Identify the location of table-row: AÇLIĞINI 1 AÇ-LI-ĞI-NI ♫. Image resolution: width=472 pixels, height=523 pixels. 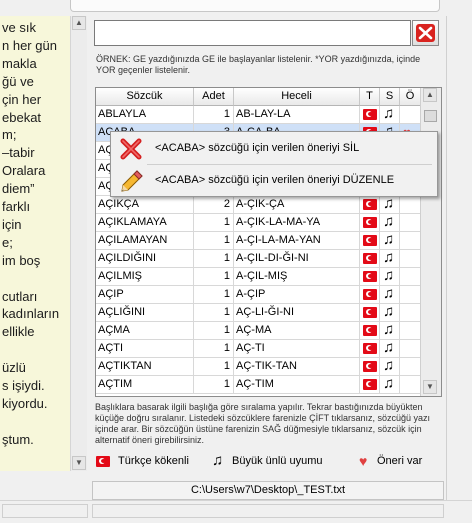
(258, 313).